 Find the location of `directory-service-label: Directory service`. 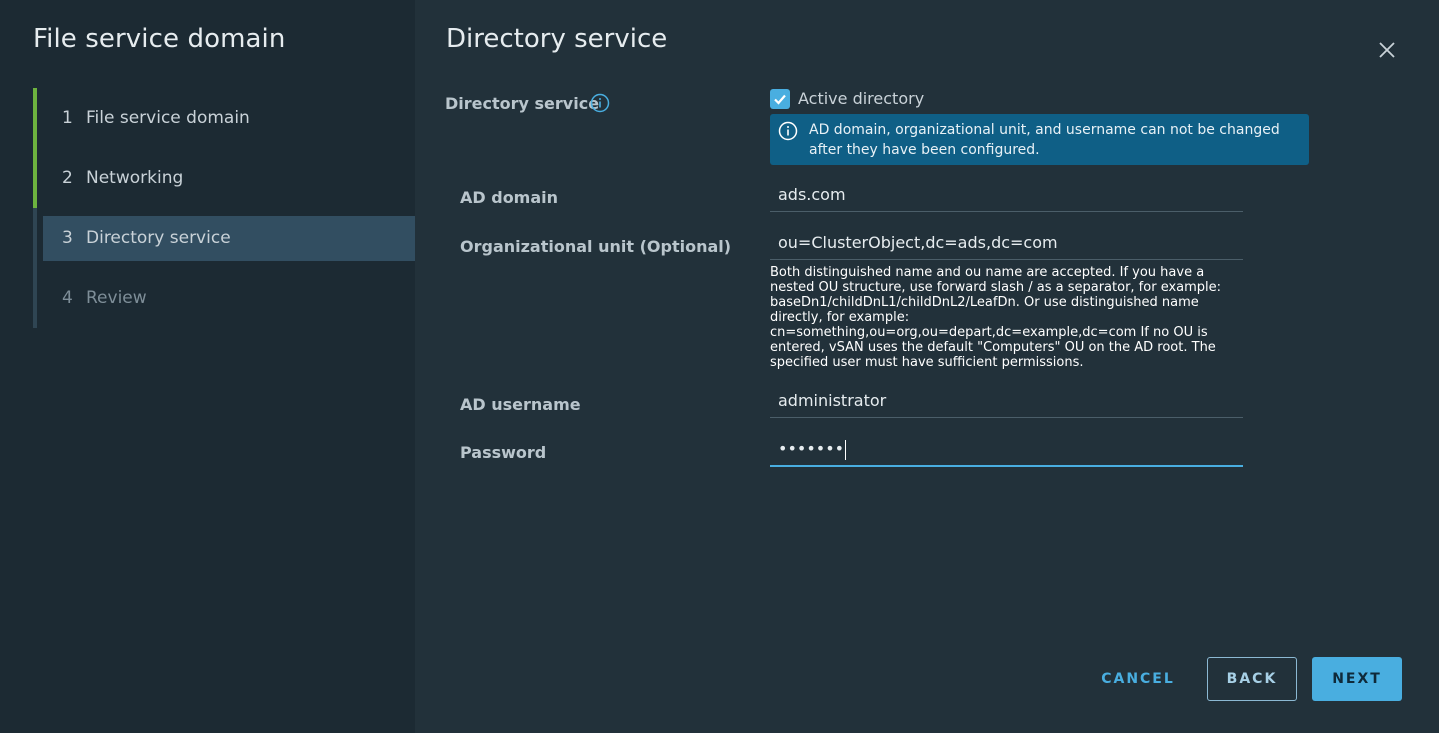

directory-service-label: Directory service is located at coordinates (522, 103).